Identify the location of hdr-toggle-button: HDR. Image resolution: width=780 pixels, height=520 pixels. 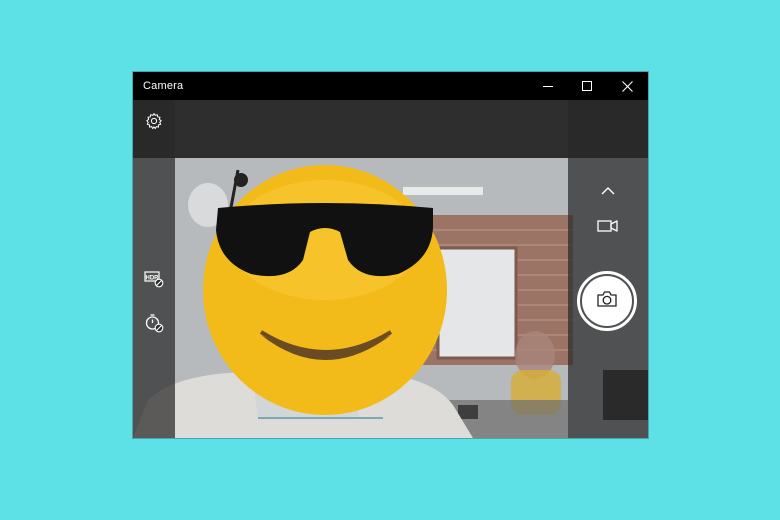
(154, 281).